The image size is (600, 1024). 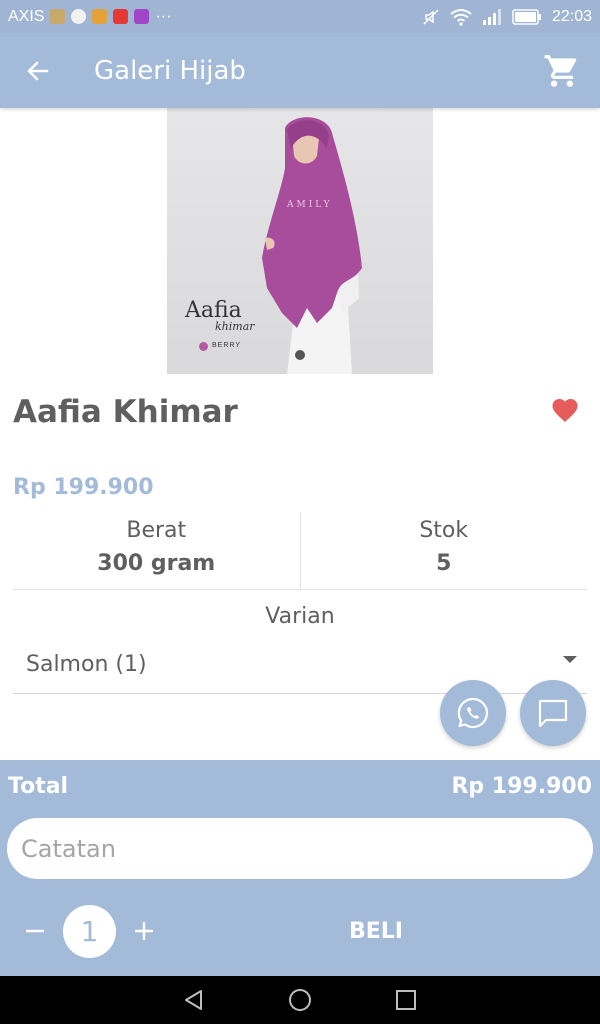 I want to click on clock: 22:03, so click(x=571, y=16).